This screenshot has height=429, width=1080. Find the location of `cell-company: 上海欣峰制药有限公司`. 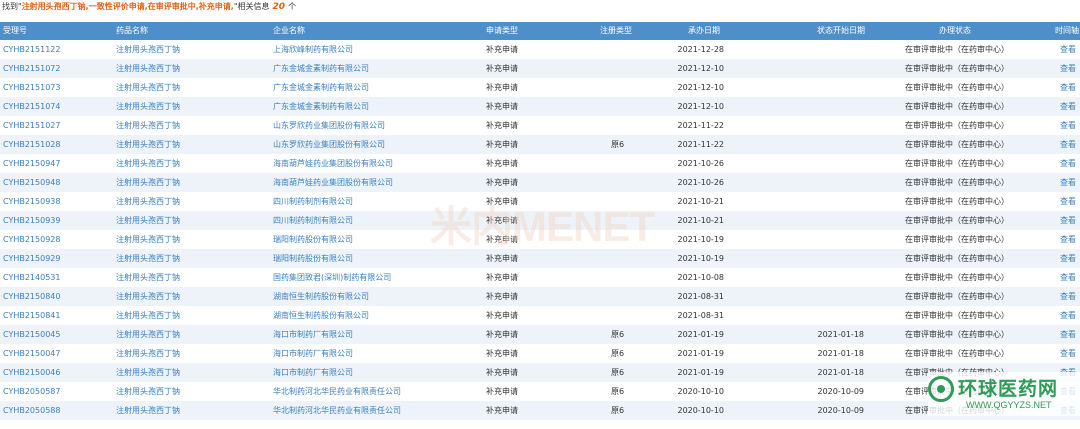

cell-company: 上海欣峰制药有限公司 is located at coordinates (383, 49).